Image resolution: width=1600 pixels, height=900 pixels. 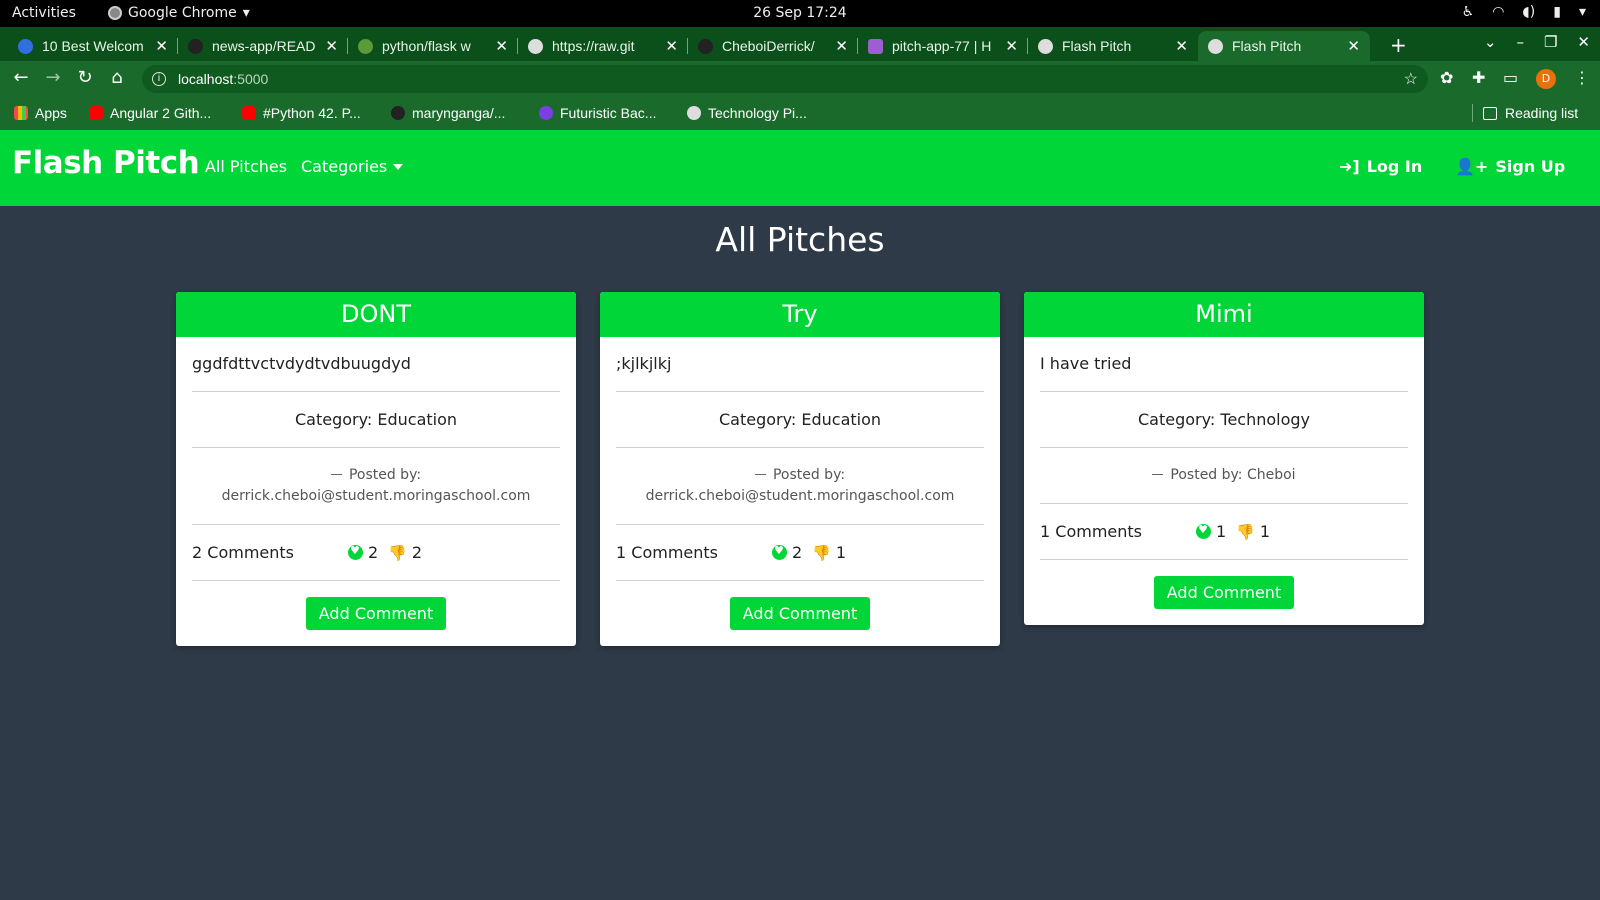 I want to click on clock: 26 Sep 17:24, so click(x=799, y=13).